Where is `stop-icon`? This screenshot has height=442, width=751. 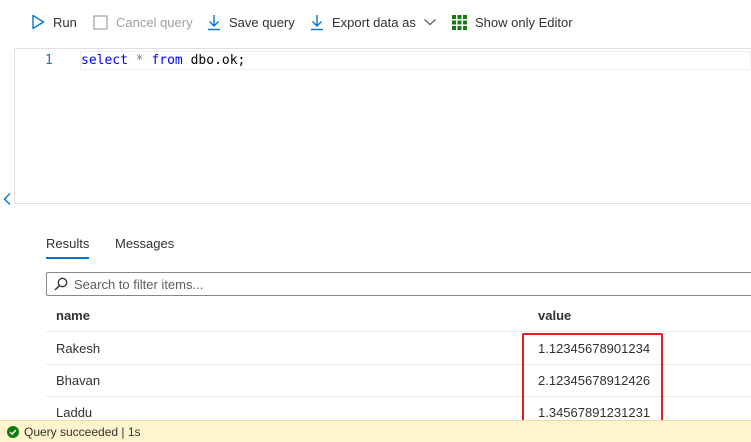 stop-icon is located at coordinates (100, 22).